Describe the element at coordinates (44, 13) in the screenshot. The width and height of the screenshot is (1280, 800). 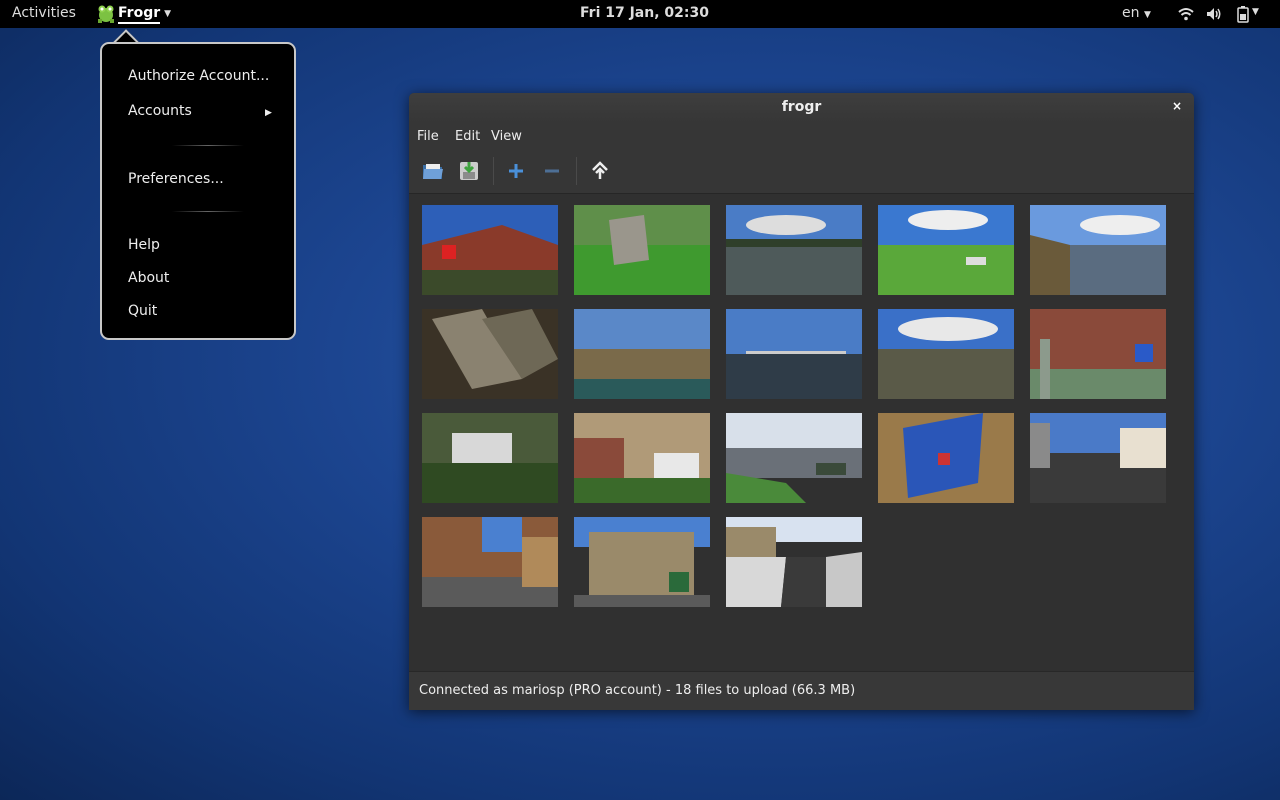
I see `activities-button: Activities` at that location.